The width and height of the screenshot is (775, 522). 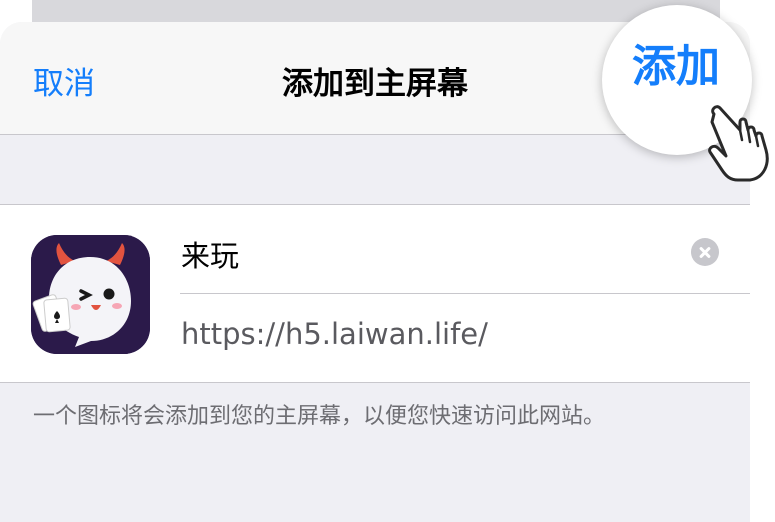 I want to click on pointing-hand-icon, so click(x=738, y=143).